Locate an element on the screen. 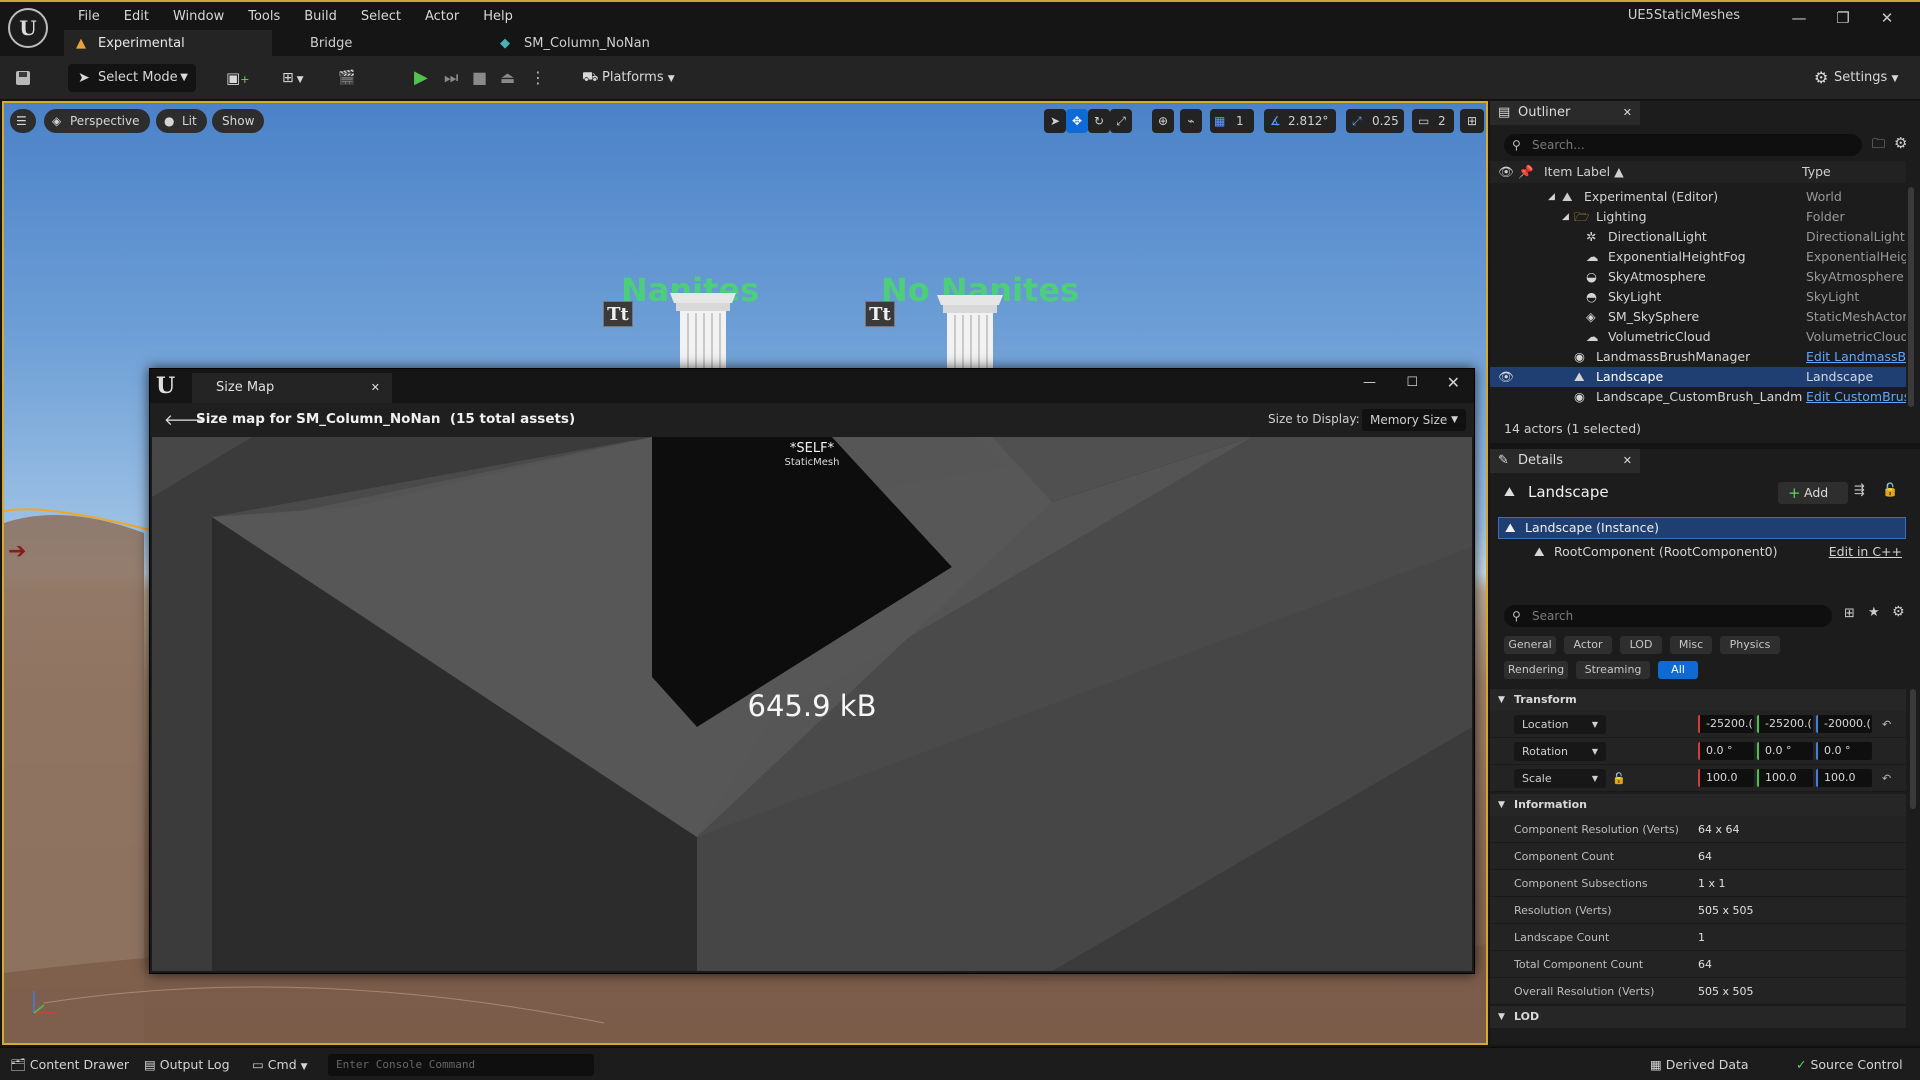  outliner-row: ☁ VolumetricCloud VolumetricCloud is located at coordinates (1698, 337).